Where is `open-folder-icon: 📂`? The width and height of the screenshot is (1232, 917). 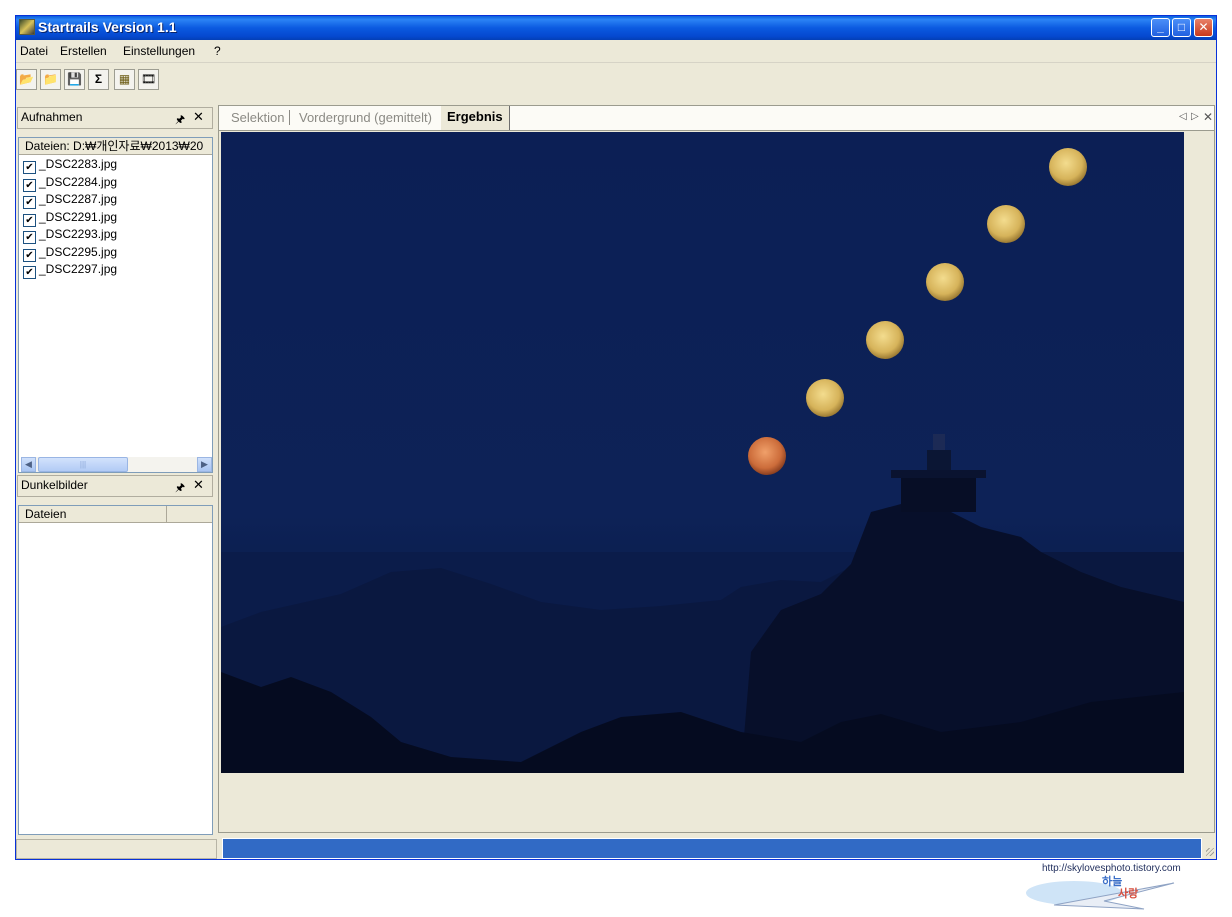
open-folder-icon: 📂 is located at coordinates (26, 79).